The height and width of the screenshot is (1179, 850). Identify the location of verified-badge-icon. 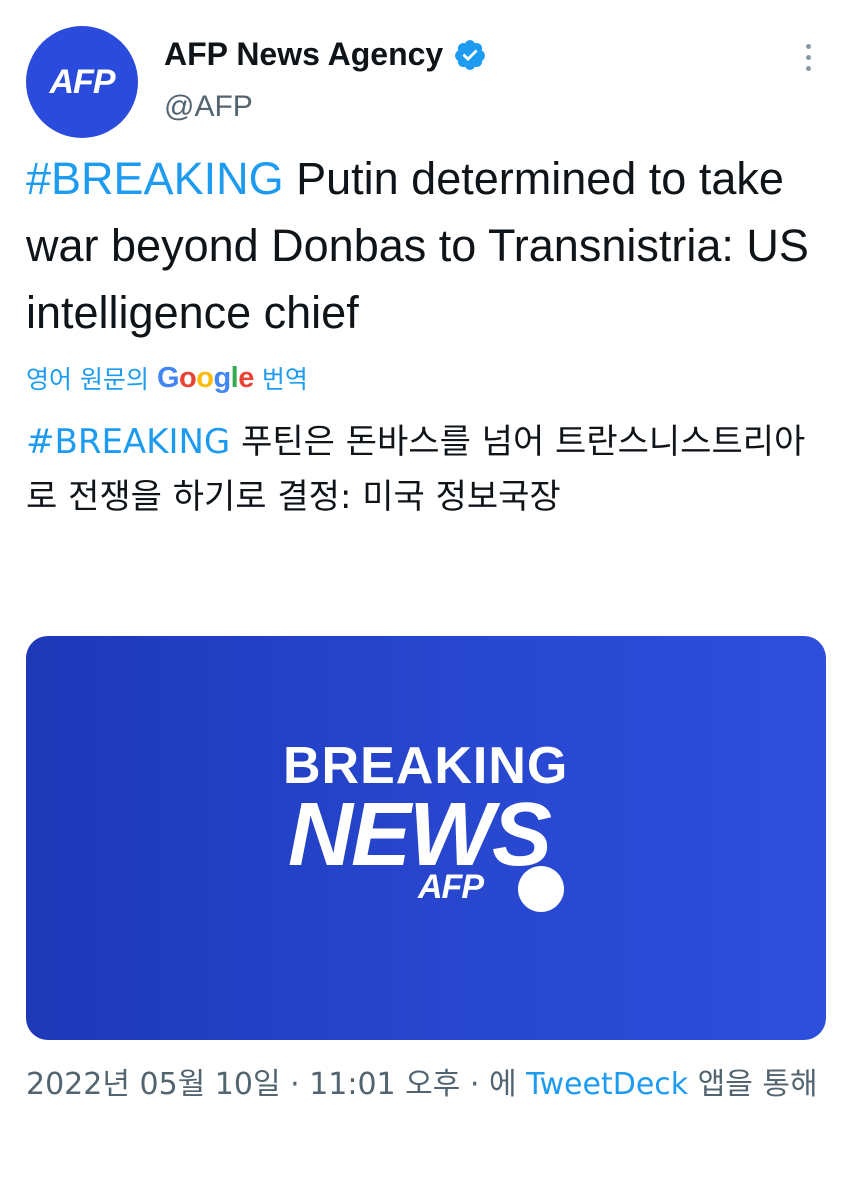
(470, 54).